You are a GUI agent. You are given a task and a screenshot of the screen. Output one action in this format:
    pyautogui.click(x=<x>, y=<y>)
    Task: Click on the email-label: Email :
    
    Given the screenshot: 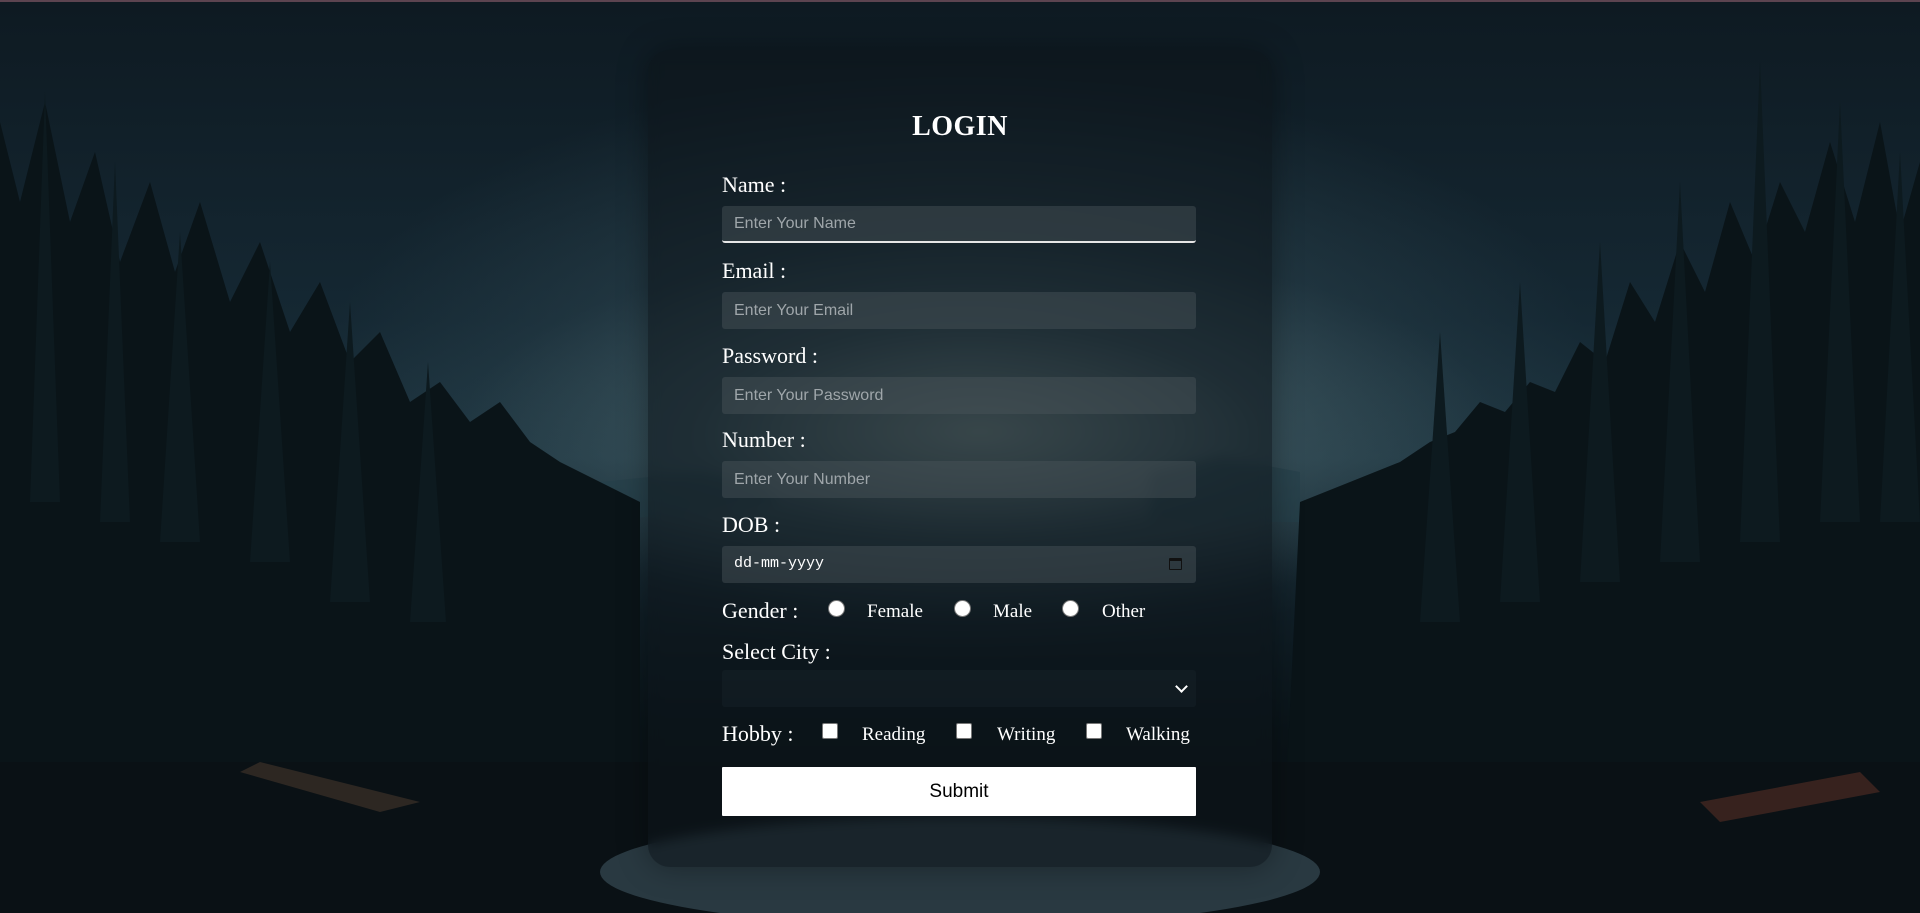 What is the action you would take?
    pyautogui.click(x=754, y=270)
    